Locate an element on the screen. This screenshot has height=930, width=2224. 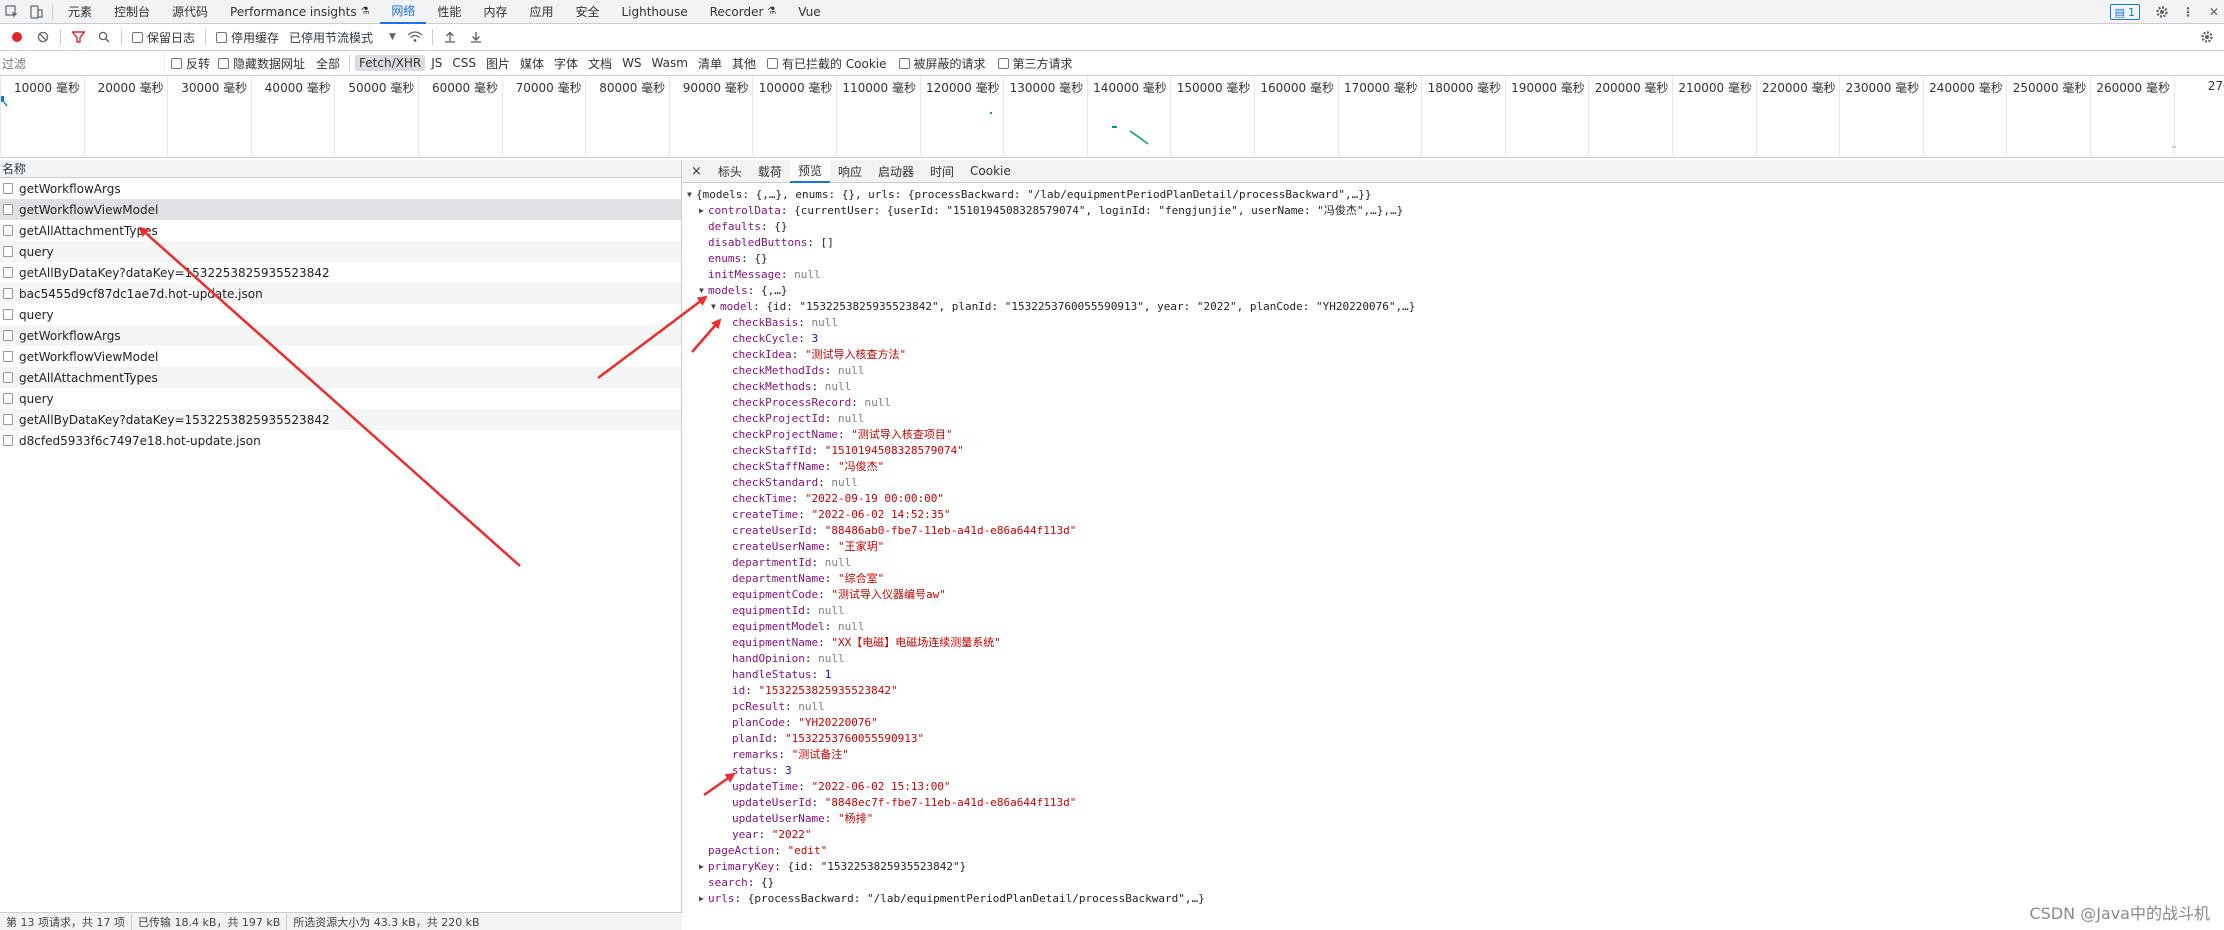
blocked-requests-checkbox: 被屏蔽的请求 is located at coordinates (942, 63).